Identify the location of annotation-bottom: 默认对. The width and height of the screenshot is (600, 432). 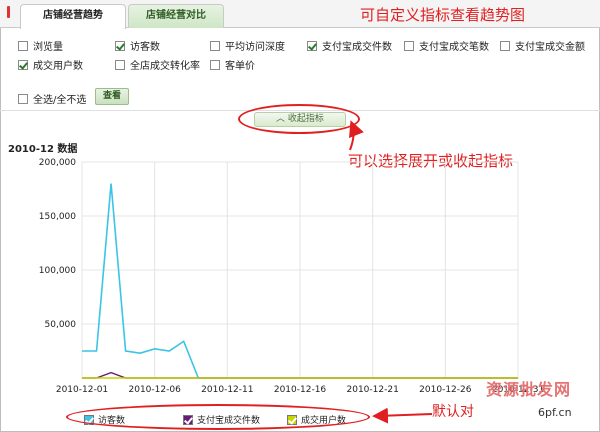
(453, 412).